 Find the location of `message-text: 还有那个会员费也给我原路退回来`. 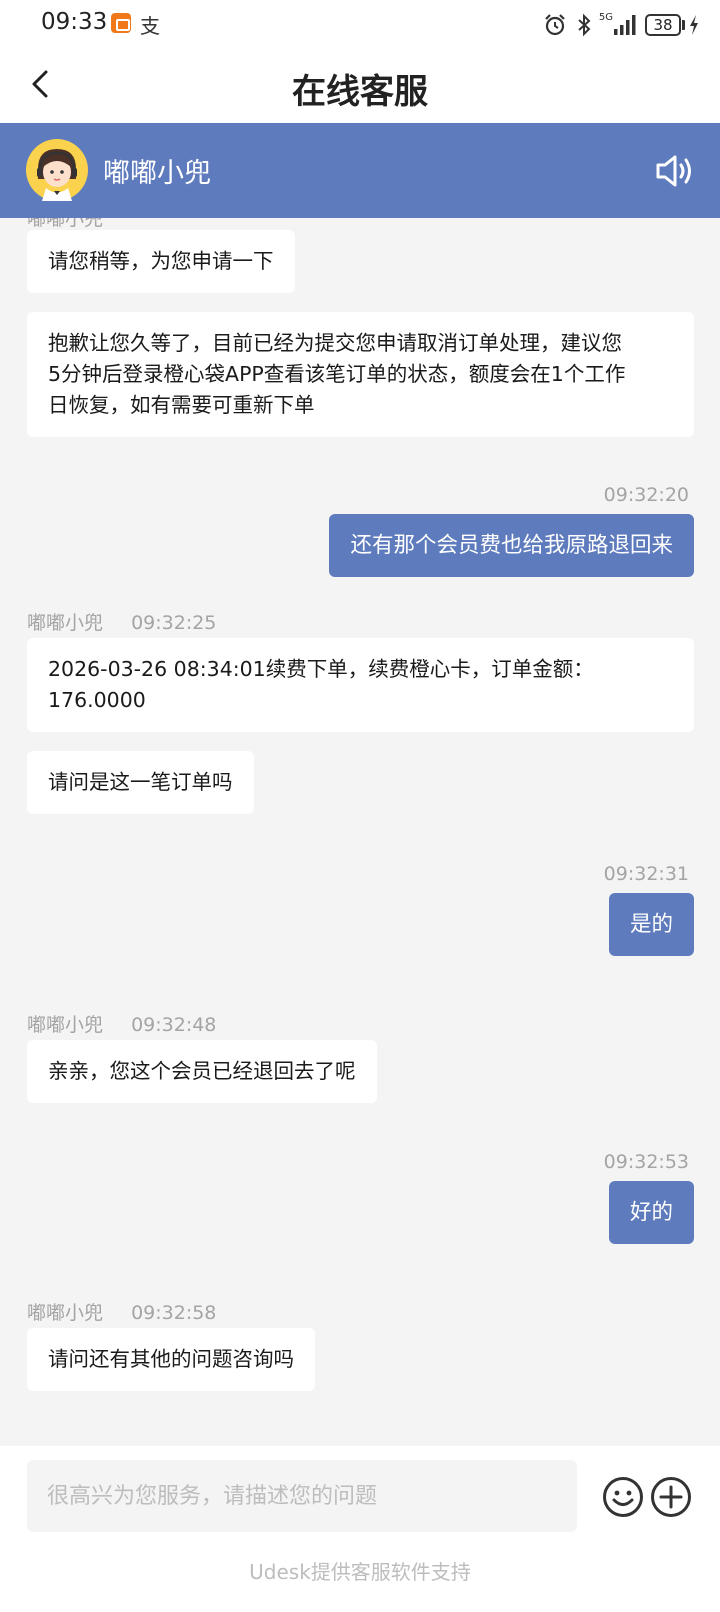

message-text: 还有那个会员费也给我原路退回来 is located at coordinates (511, 545).